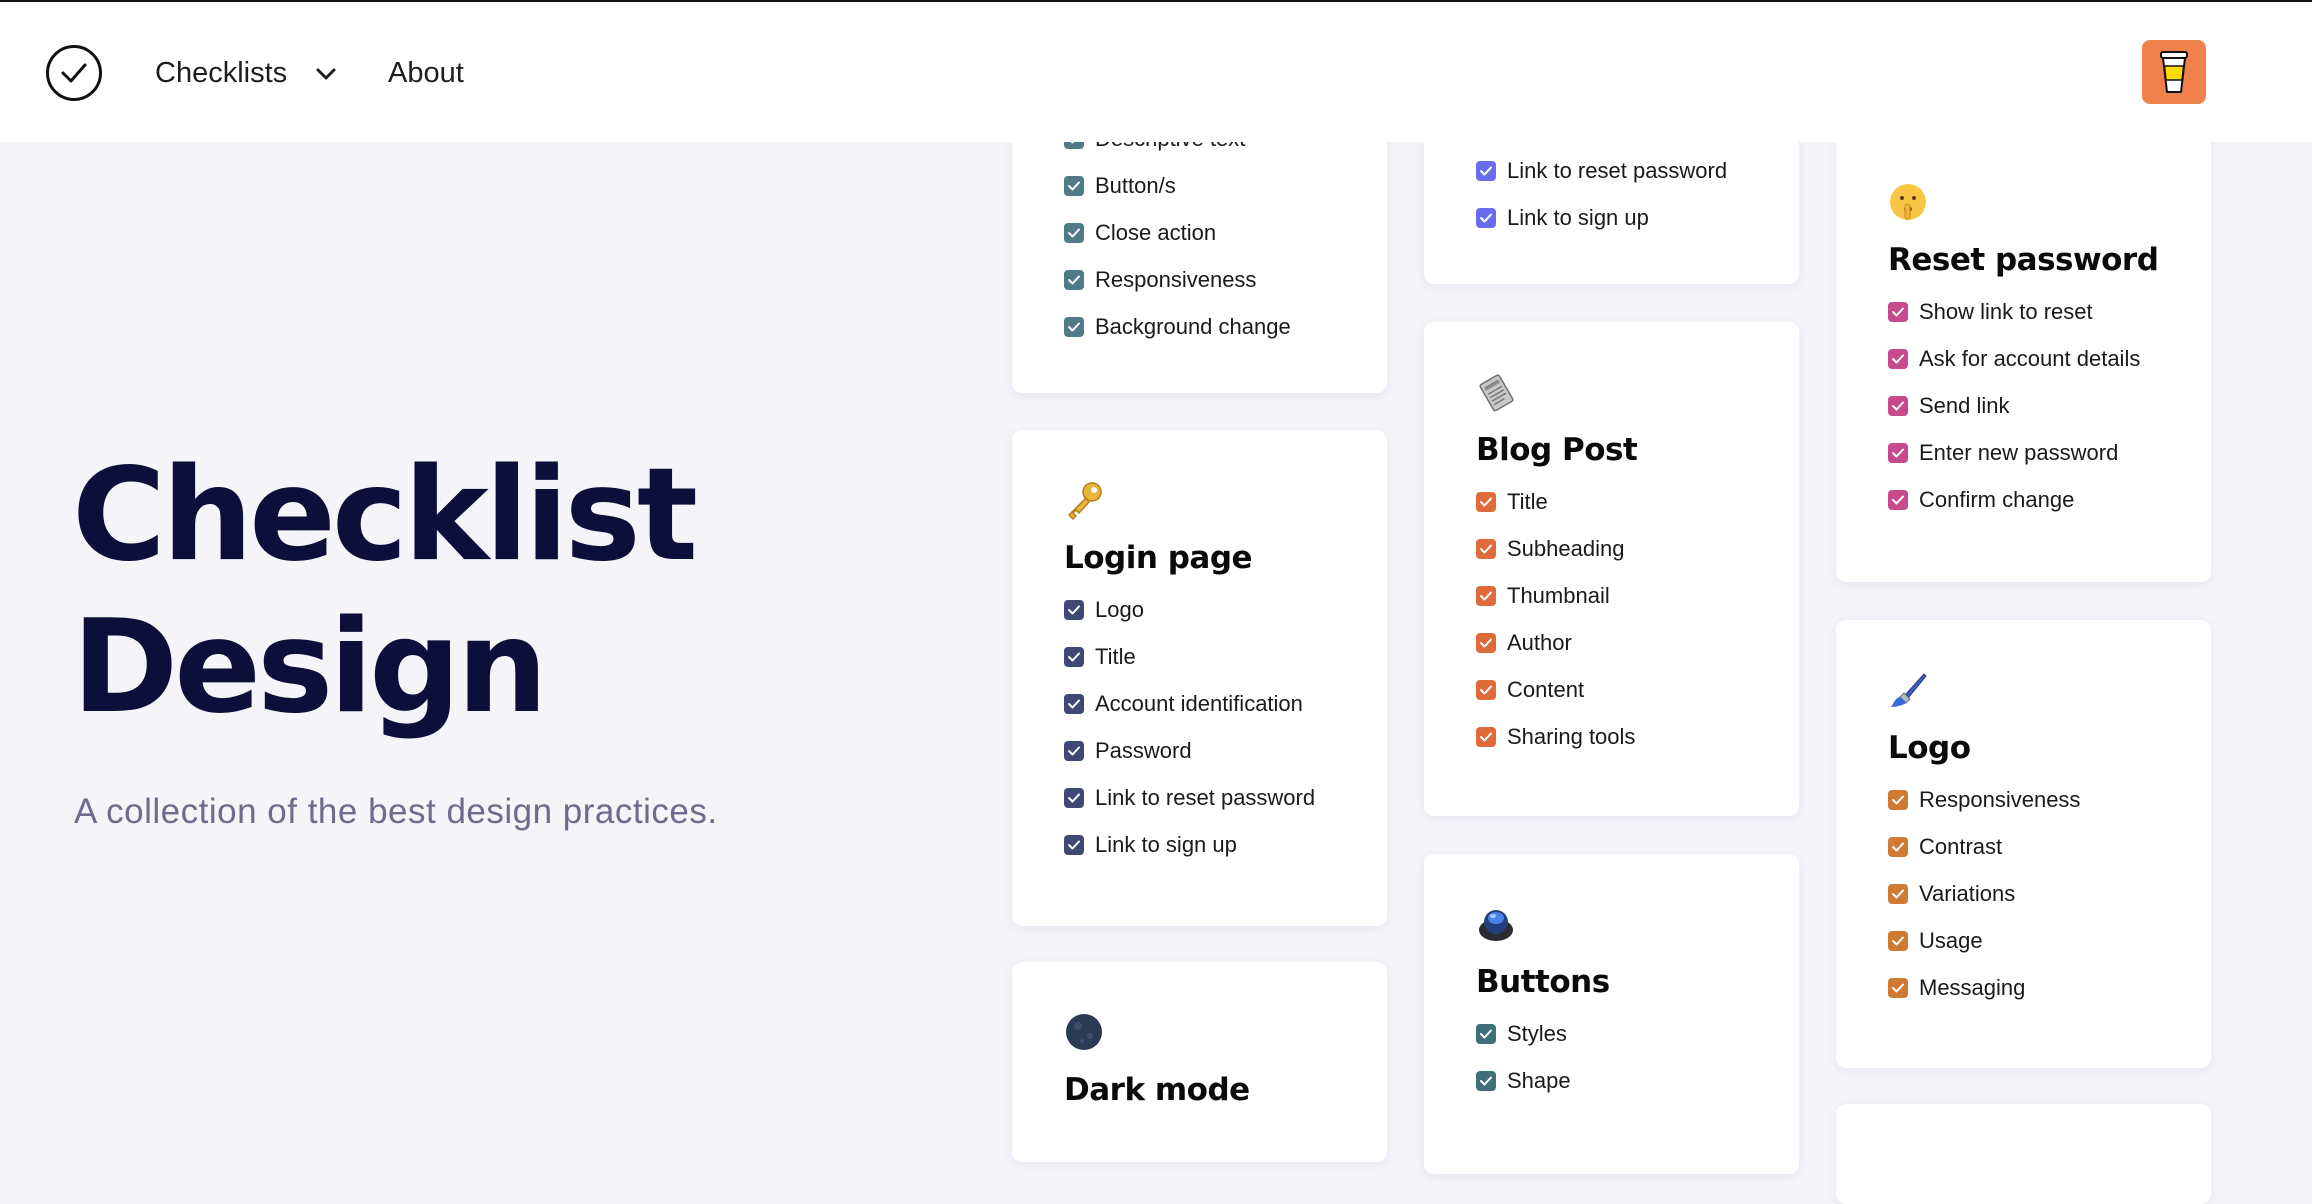 This screenshot has height=1204, width=2312. Describe the element at coordinates (2049, 940) in the screenshot. I see `checklist-item: Usage` at that location.